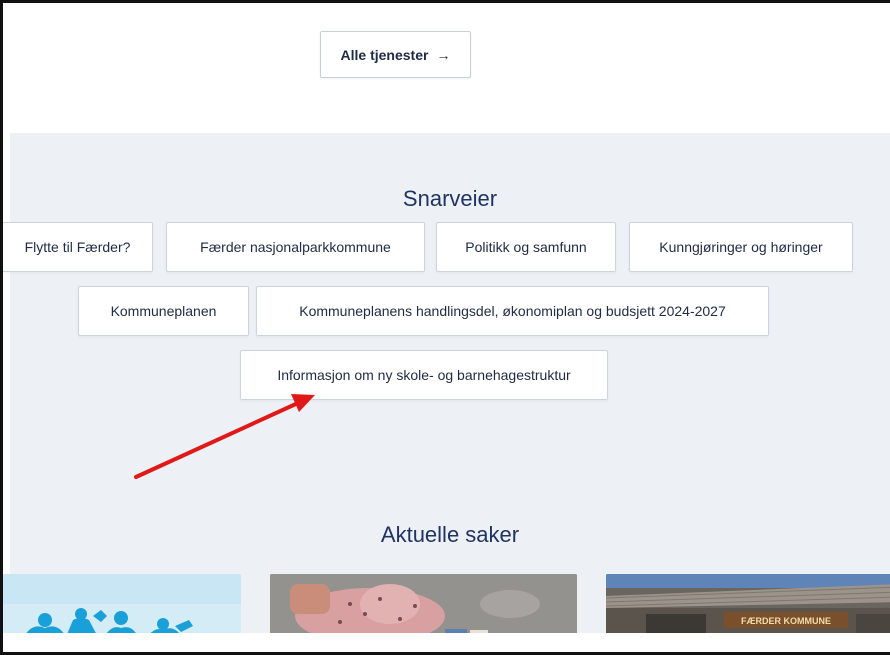 The image size is (890, 655). I want to click on all-services-button: Alle tjenester →, so click(395, 54).